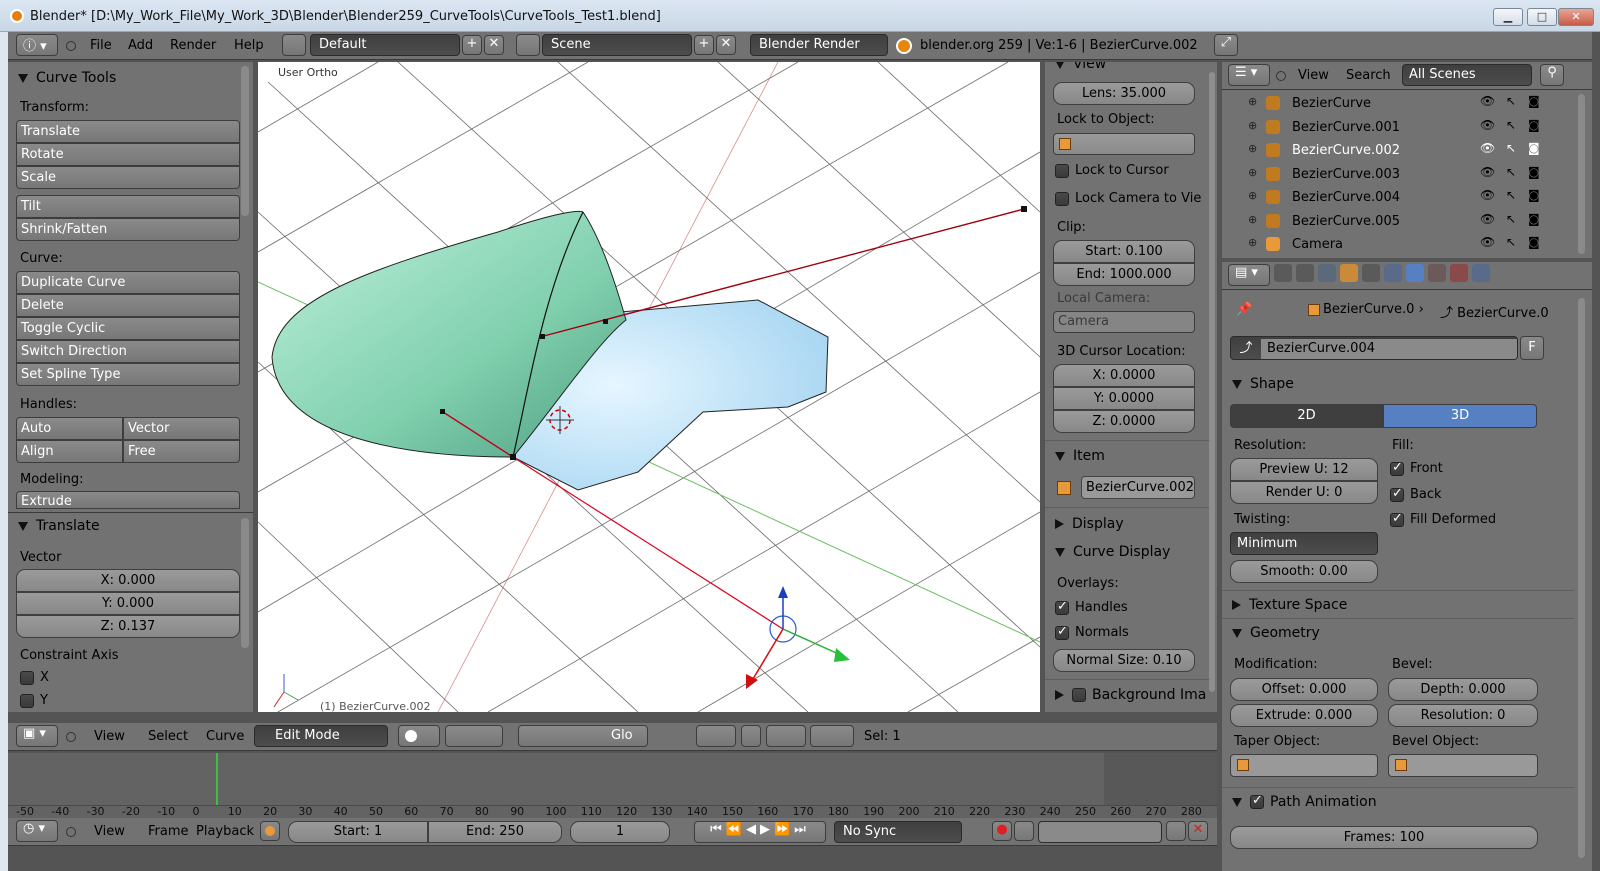 The height and width of the screenshot is (871, 1600). Describe the element at coordinates (128, 282) in the screenshot. I see `duplicate-curve-button: Duplicate Curve` at that location.